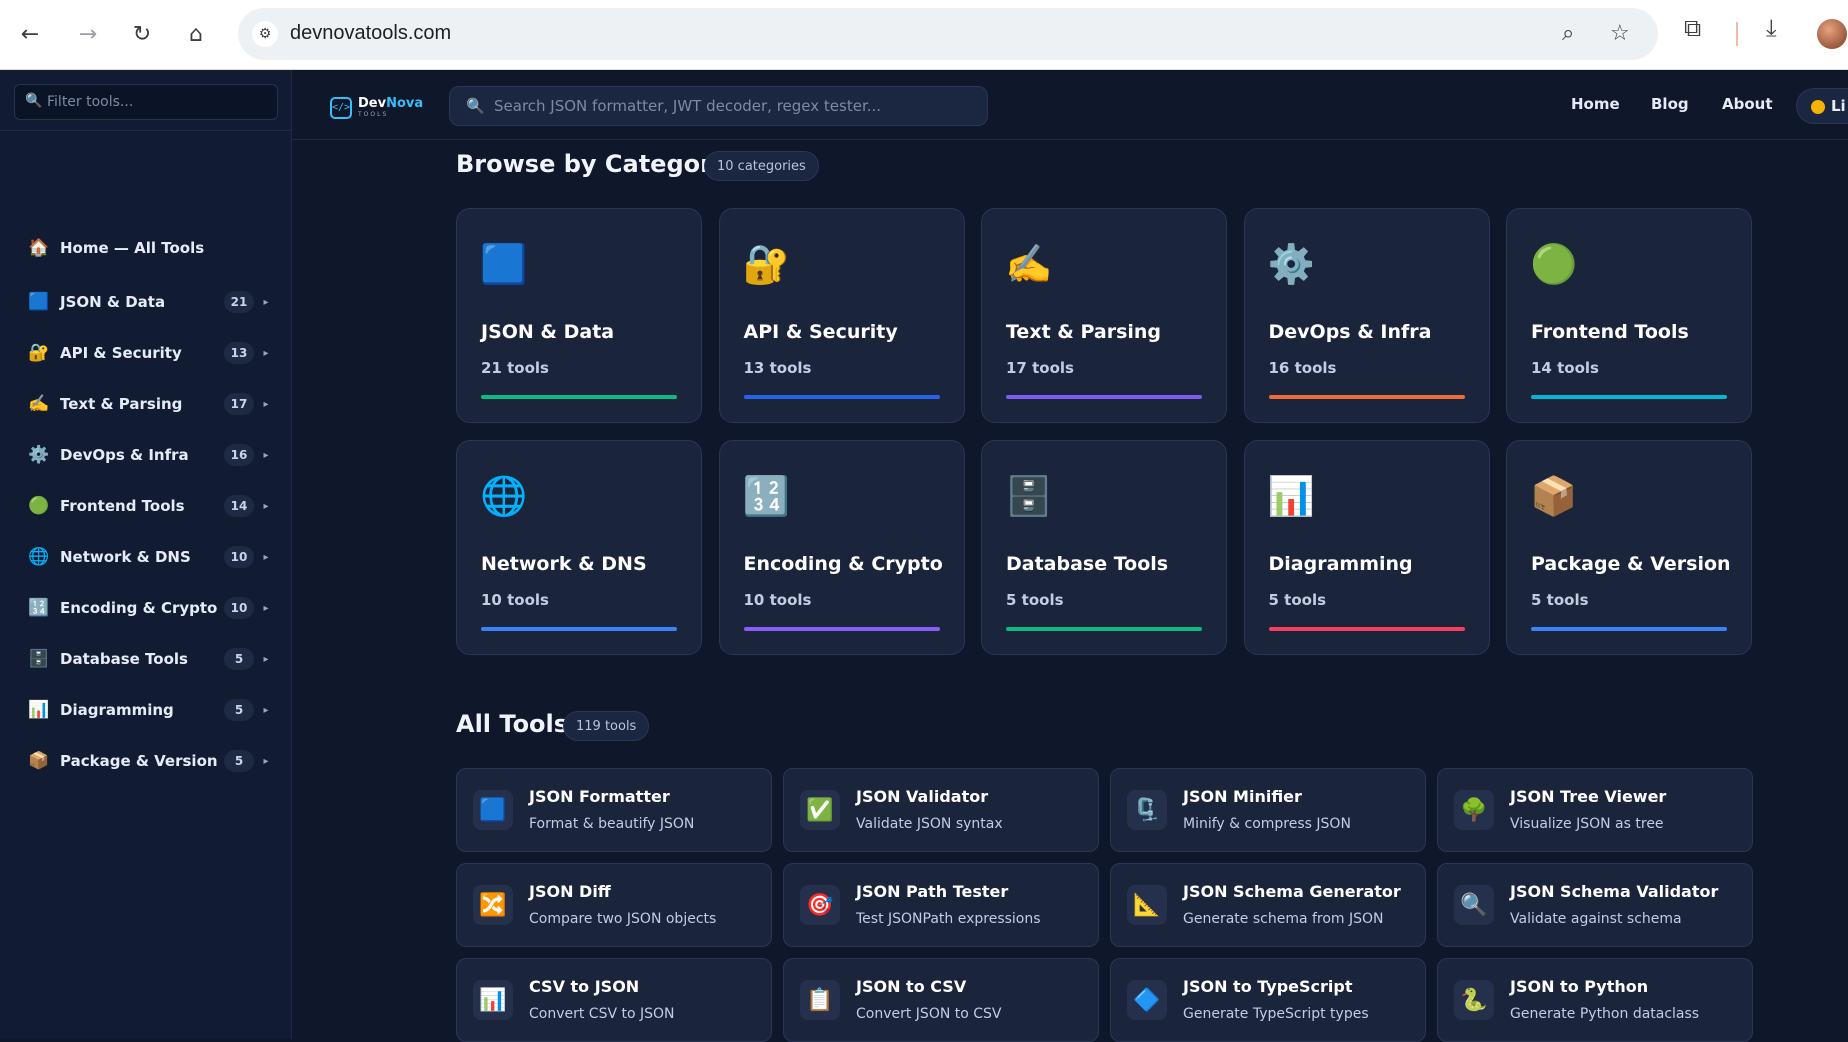  What do you see at coordinates (475, 106) in the screenshot?
I see `search-icon: 🔍` at bounding box center [475, 106].